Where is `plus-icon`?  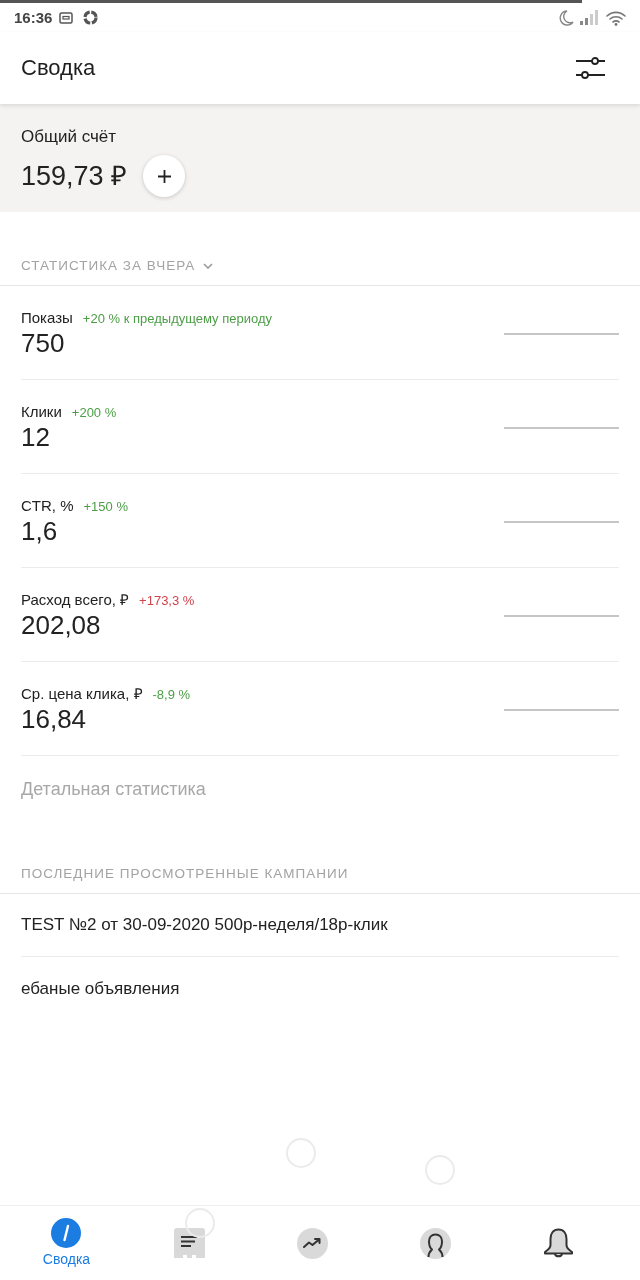 plus-icon is located at coordinates (164, 176).